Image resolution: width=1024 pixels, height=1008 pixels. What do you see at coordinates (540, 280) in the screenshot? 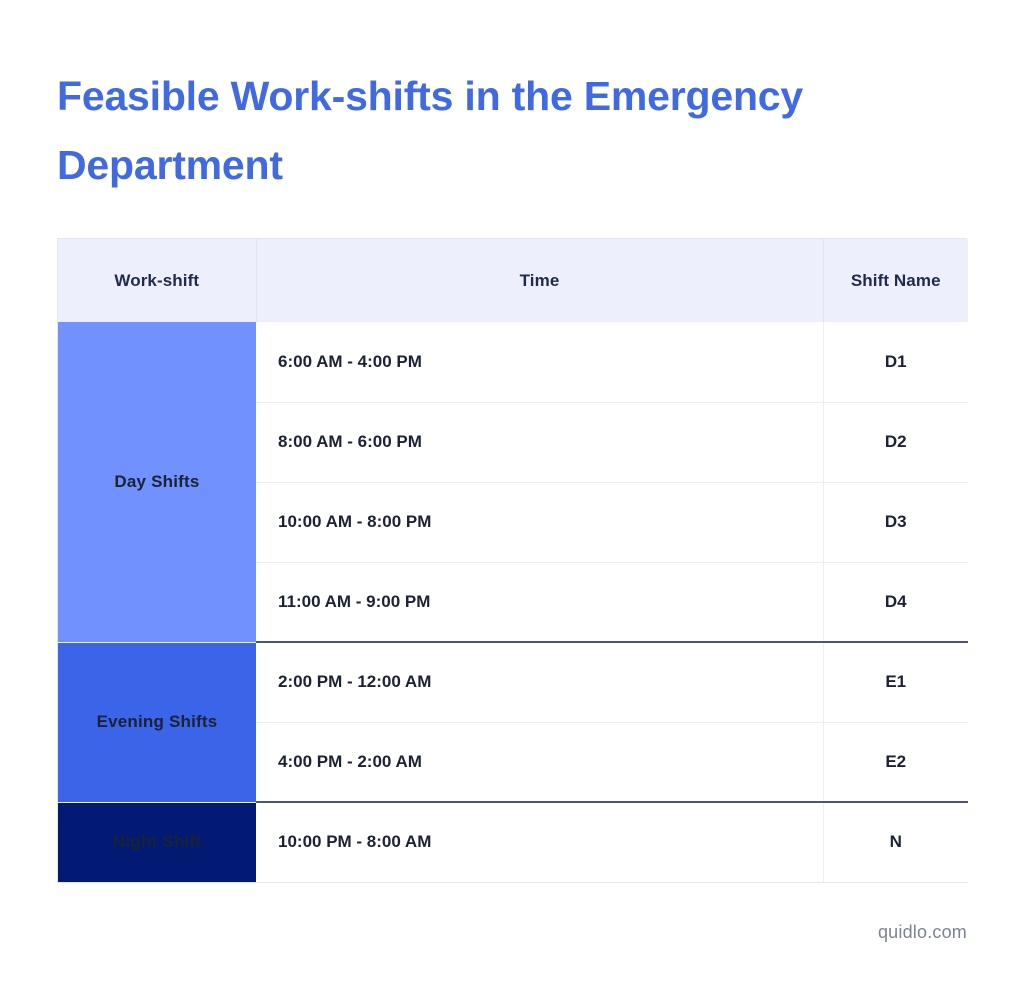
I see `column-header-time: Time` at bounding box center [540, 280].